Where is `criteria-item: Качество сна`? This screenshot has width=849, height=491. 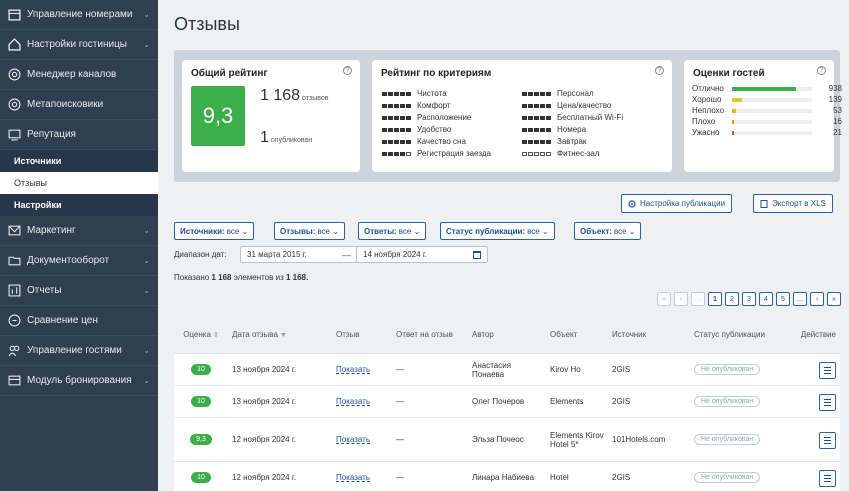 criteria-item: Качество сна is located at coordinates (424, 141).